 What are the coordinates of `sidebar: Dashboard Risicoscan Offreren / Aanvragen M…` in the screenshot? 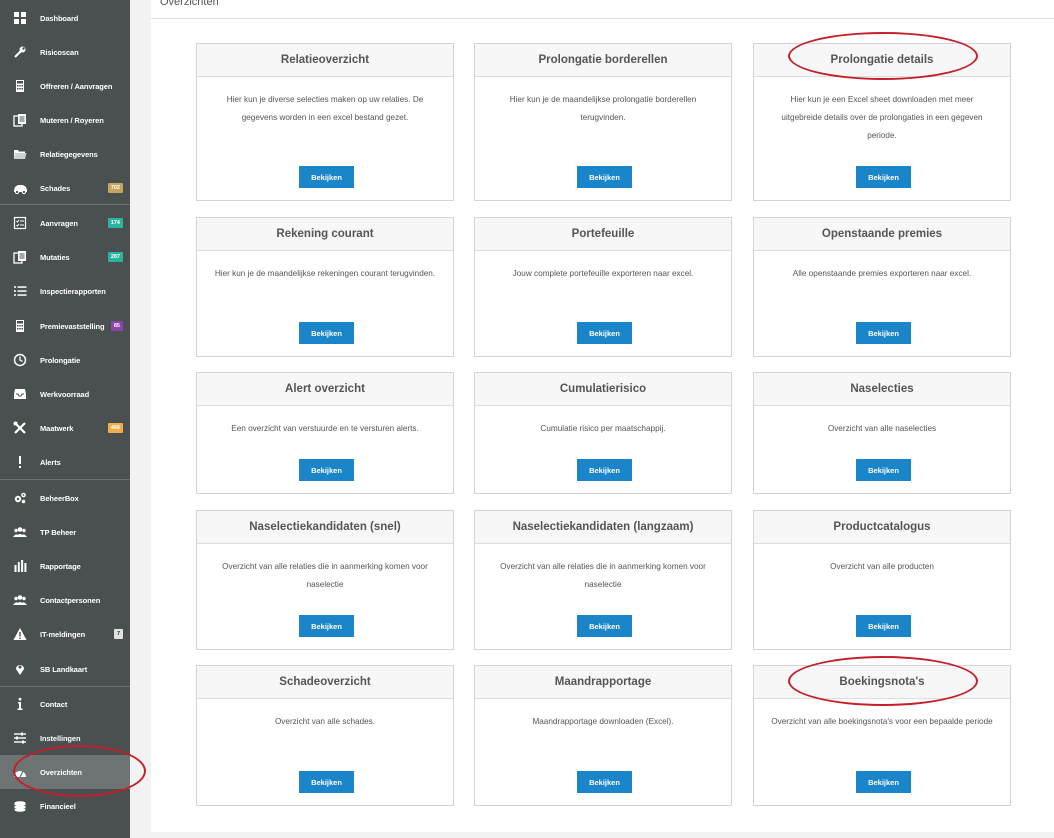 It's located at (65, 419).